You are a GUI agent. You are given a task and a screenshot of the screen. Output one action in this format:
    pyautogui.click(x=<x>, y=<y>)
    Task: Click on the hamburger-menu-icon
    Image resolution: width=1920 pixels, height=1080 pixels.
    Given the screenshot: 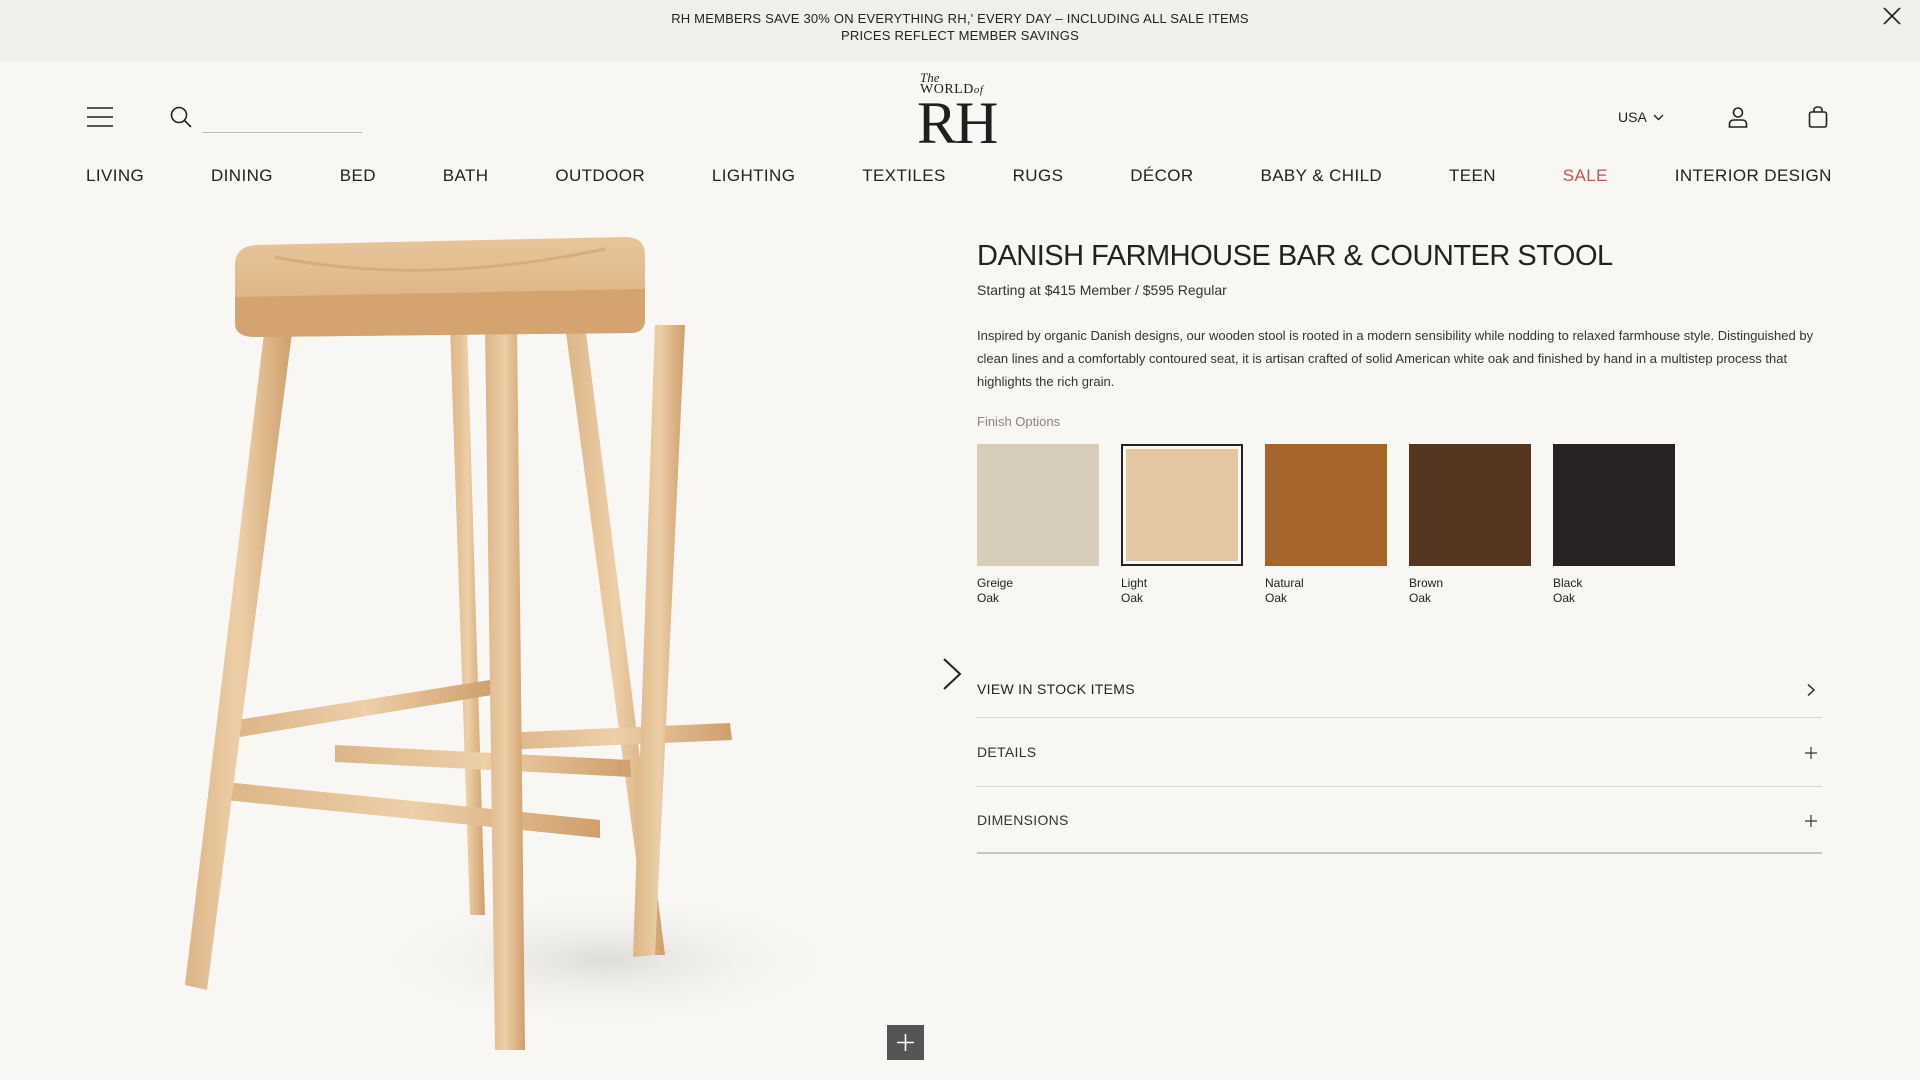 What is the action you would take?
    pyautogui.click(x=100, y=117)
    